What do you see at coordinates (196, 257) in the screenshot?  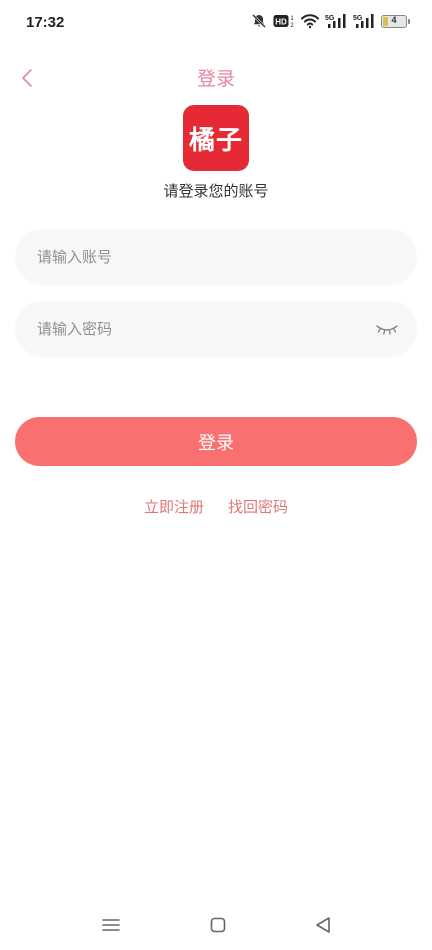 I see `account-input` at bounding box center [196, 257].